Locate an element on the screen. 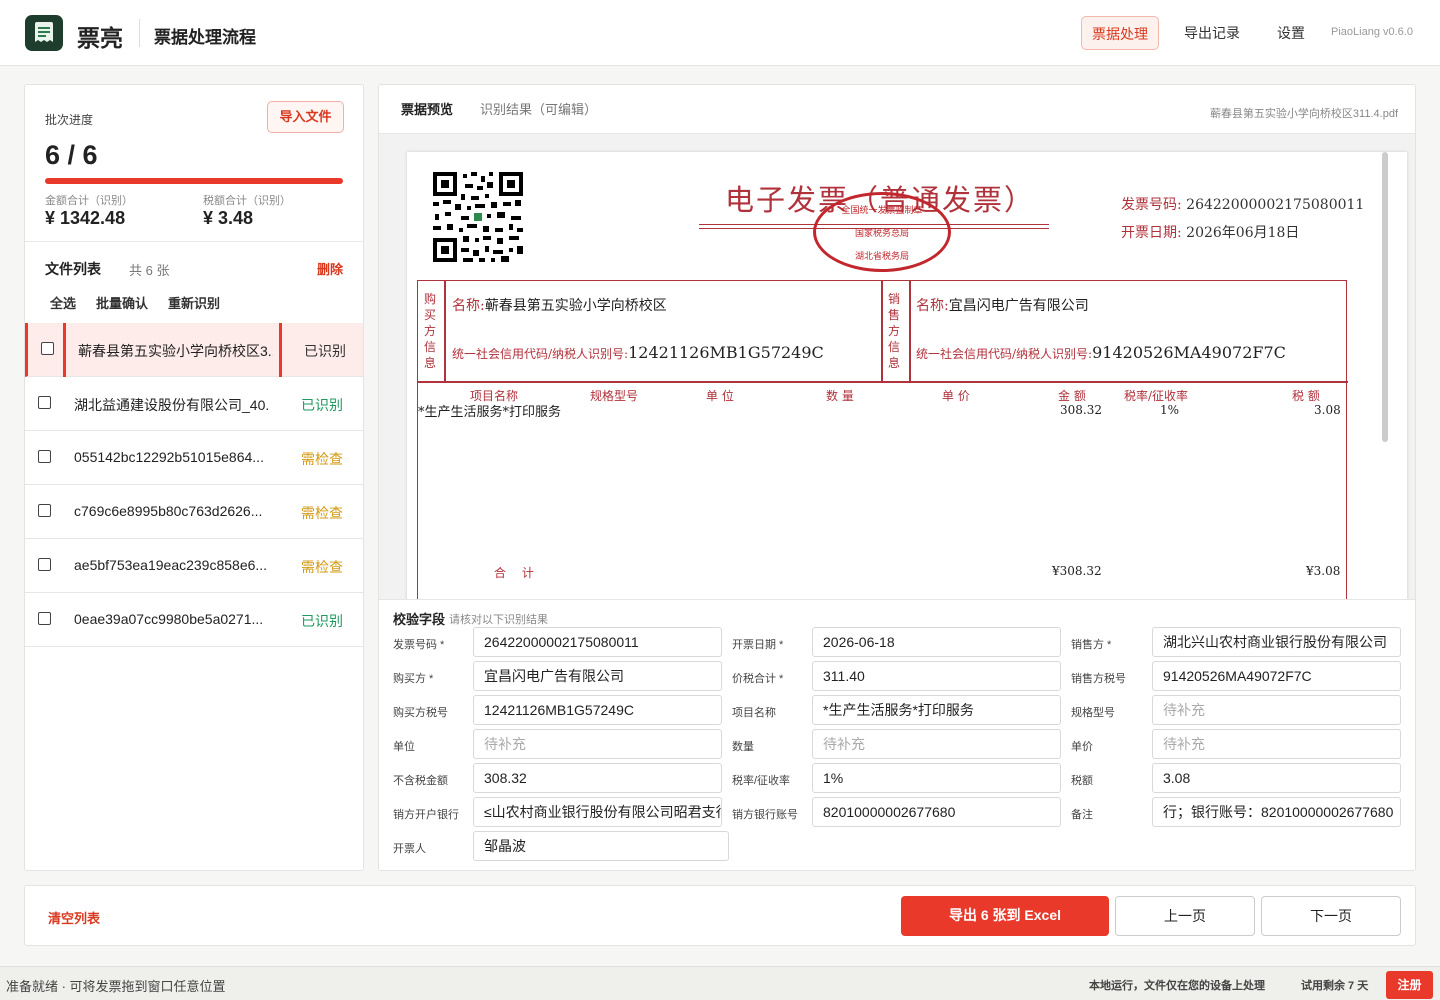 This screenshot has width=1440, height=1000. current-file-name: 蕲春县第五实验小学向桥校区311.4.pdf is located at coordinates (1303, 114).